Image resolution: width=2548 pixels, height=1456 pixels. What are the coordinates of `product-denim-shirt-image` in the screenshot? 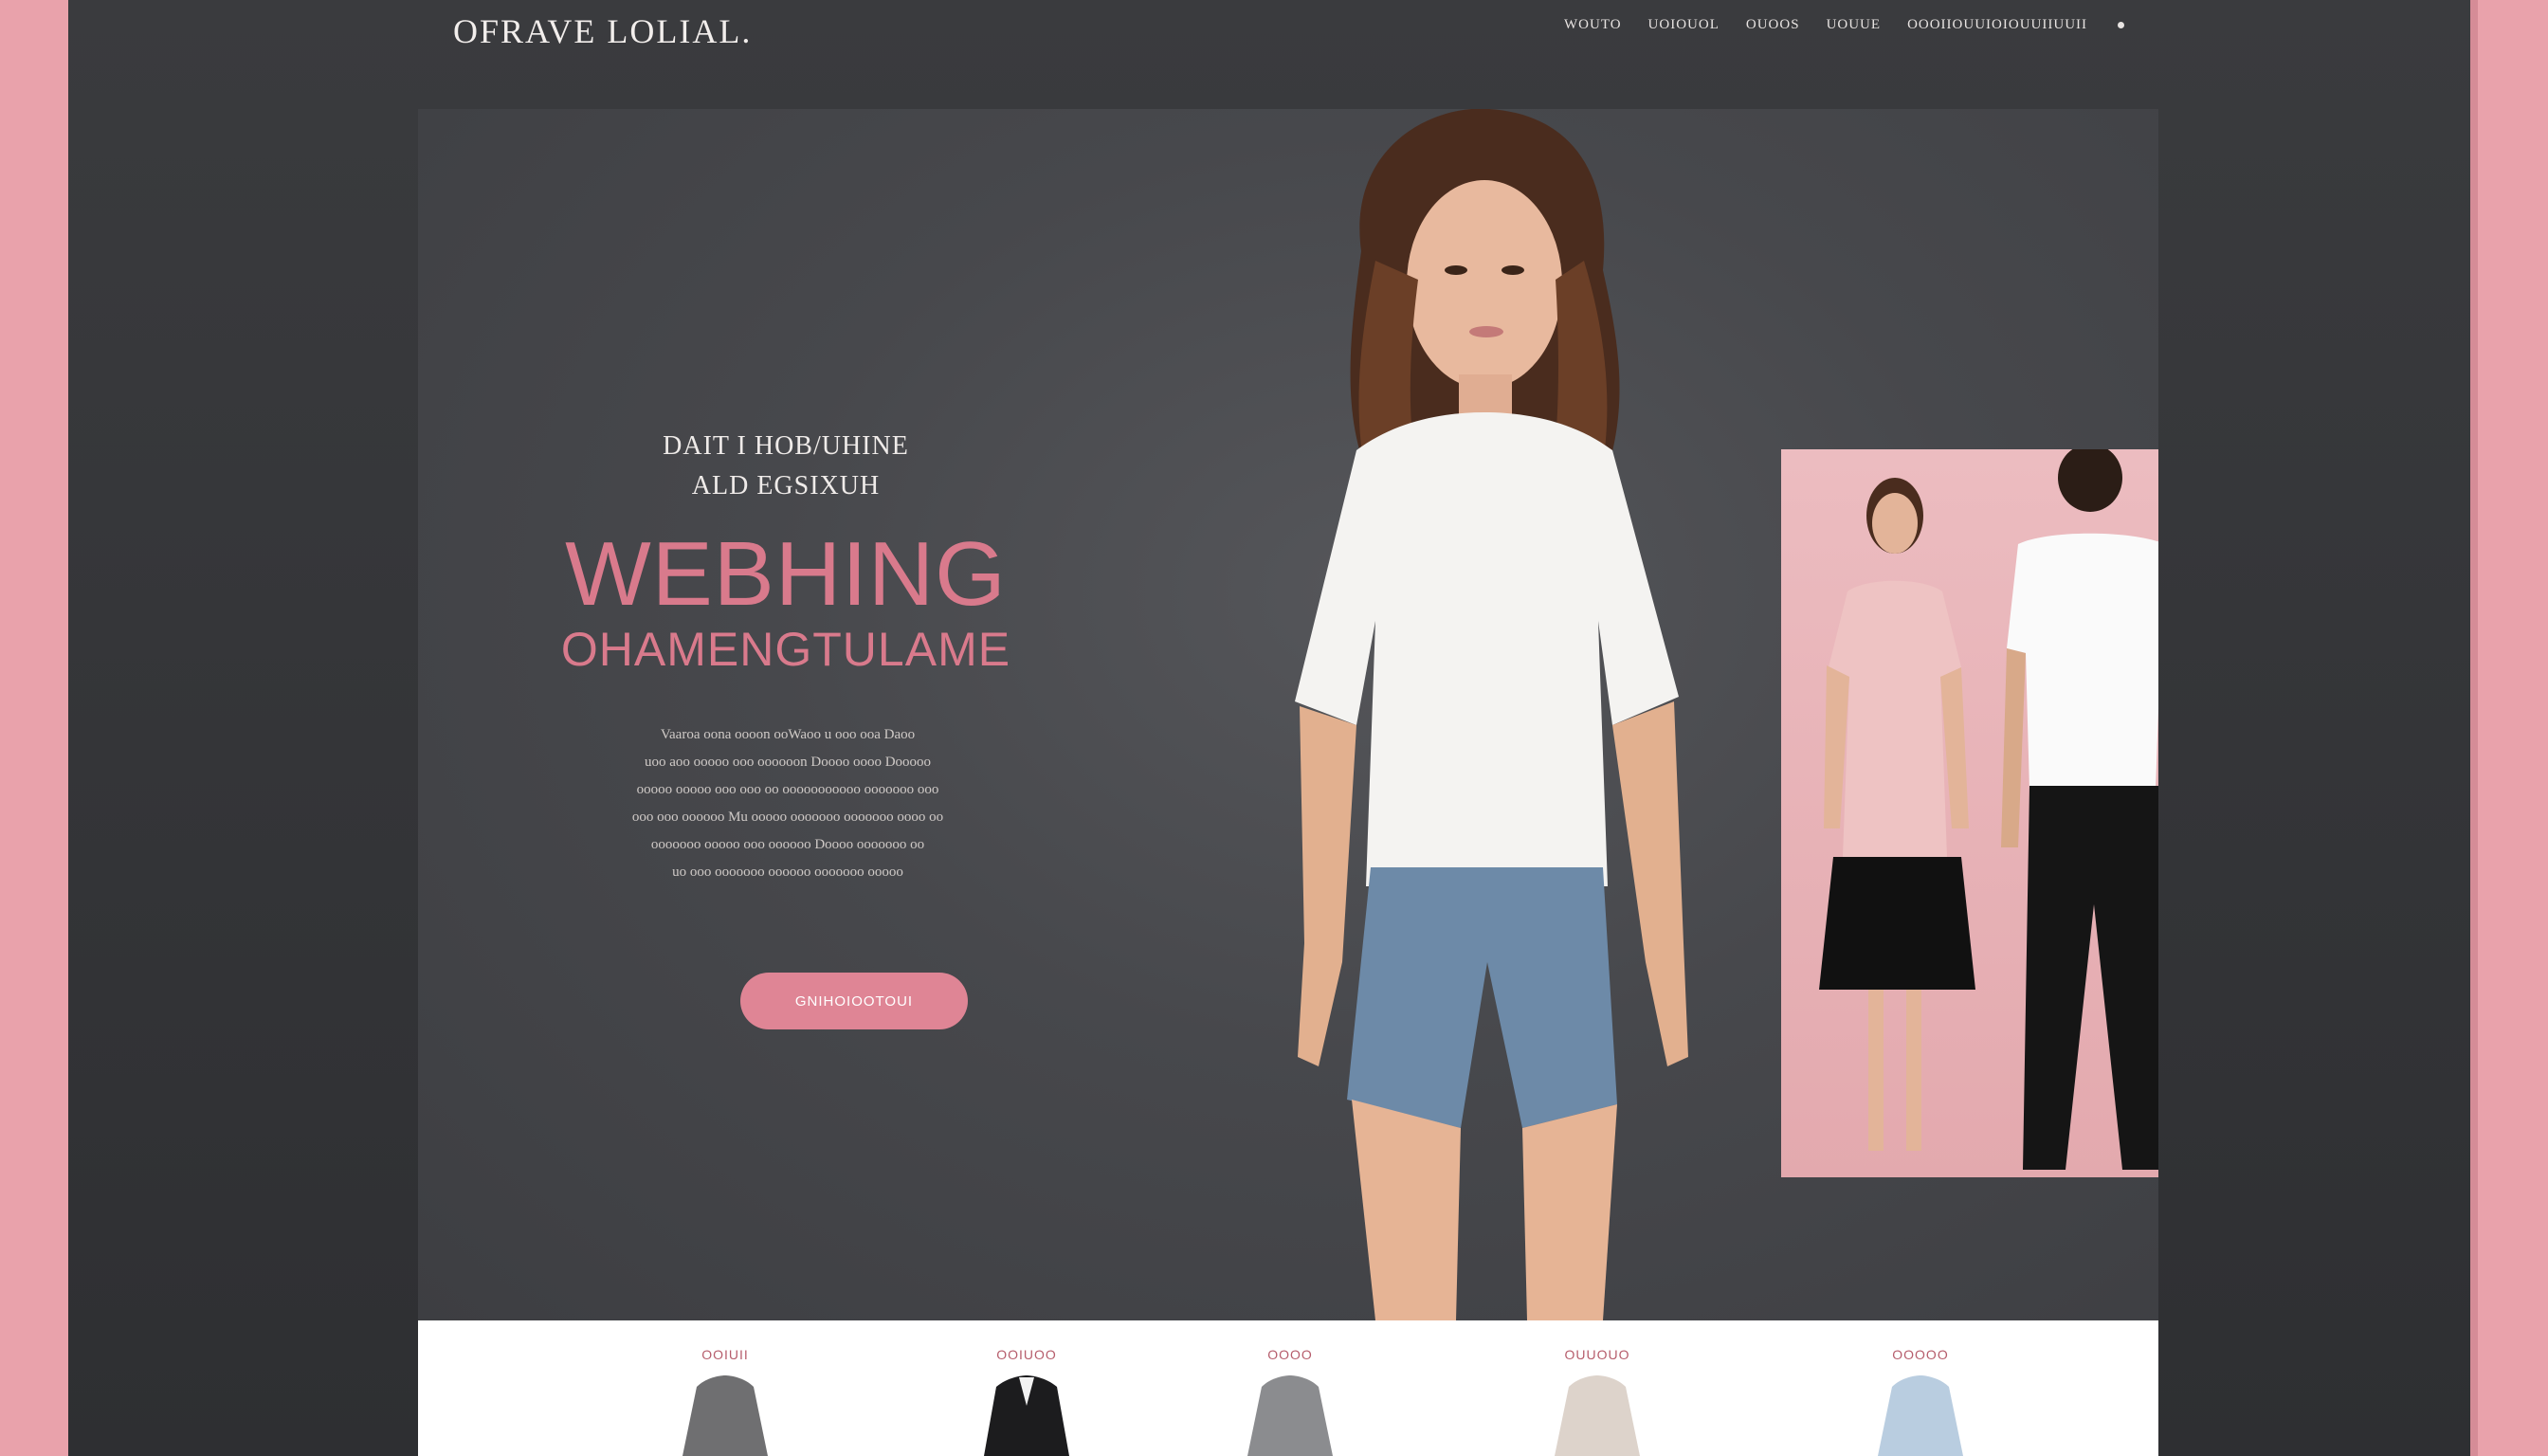 It's located at (1920, 1415).